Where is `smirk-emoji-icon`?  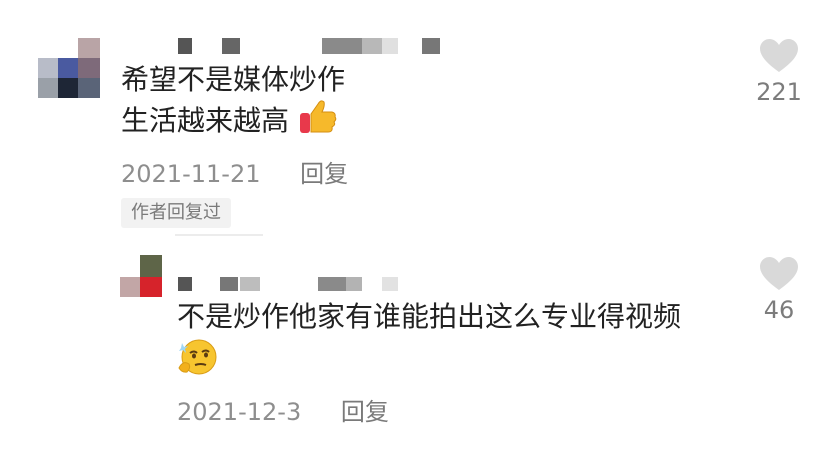 smirk-emoji-icon is located at coordinates (198, 362).